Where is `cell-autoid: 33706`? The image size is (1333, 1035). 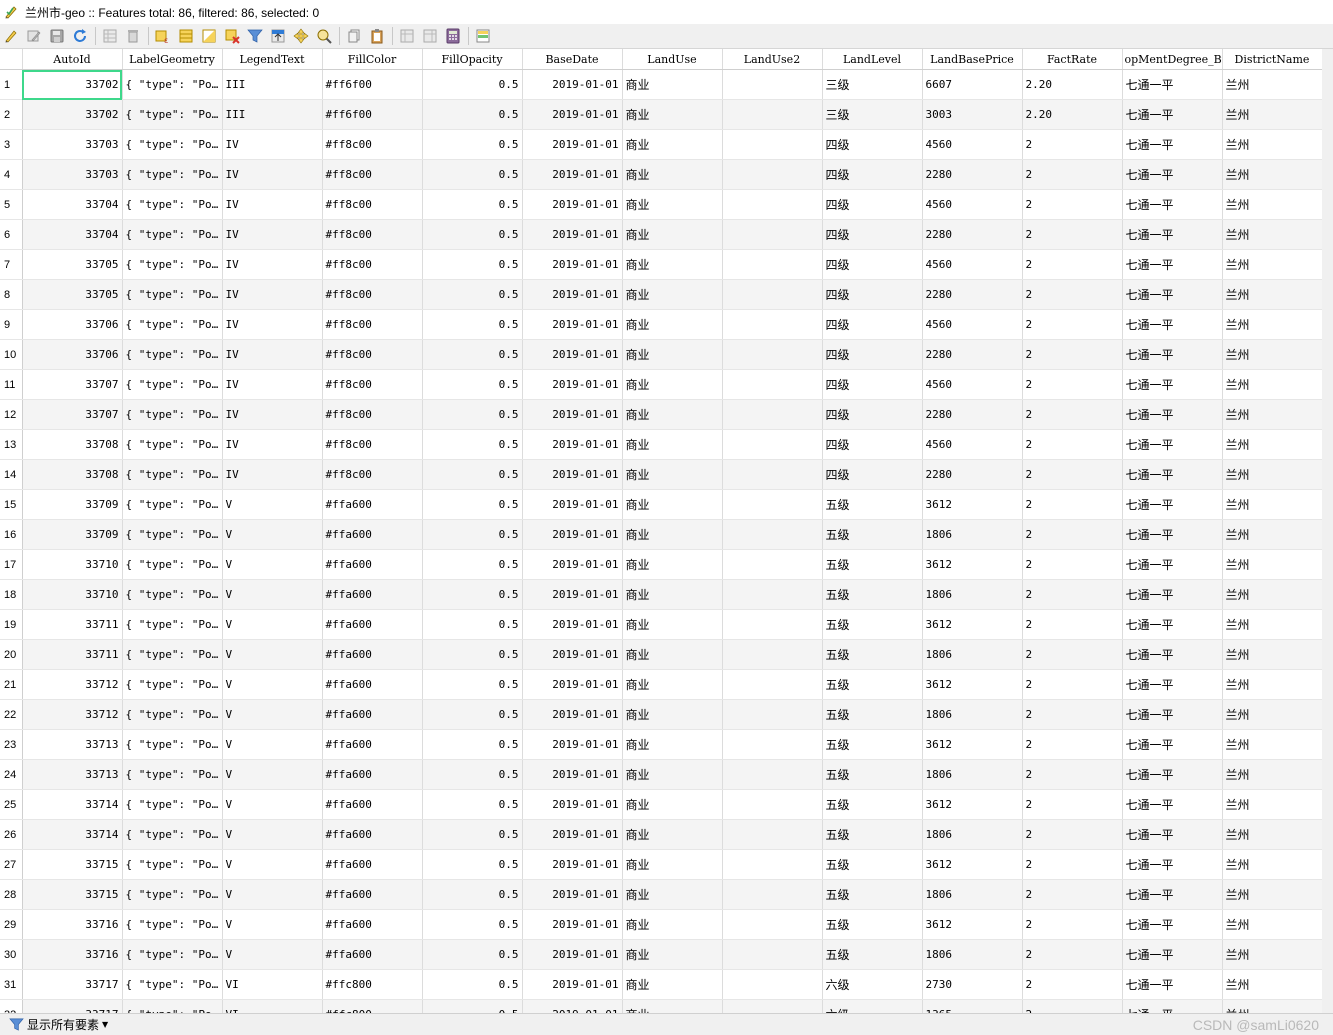 cell-autoid: 33706 is located at coordinates (72, 354).